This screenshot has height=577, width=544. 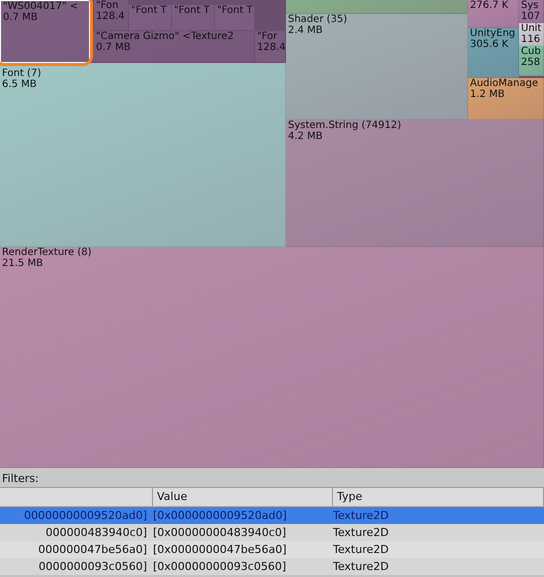 I want to click on table-row: 0000000093c0560] [0x00000000093c0560] Texture2D, so click(x=272, y=566).